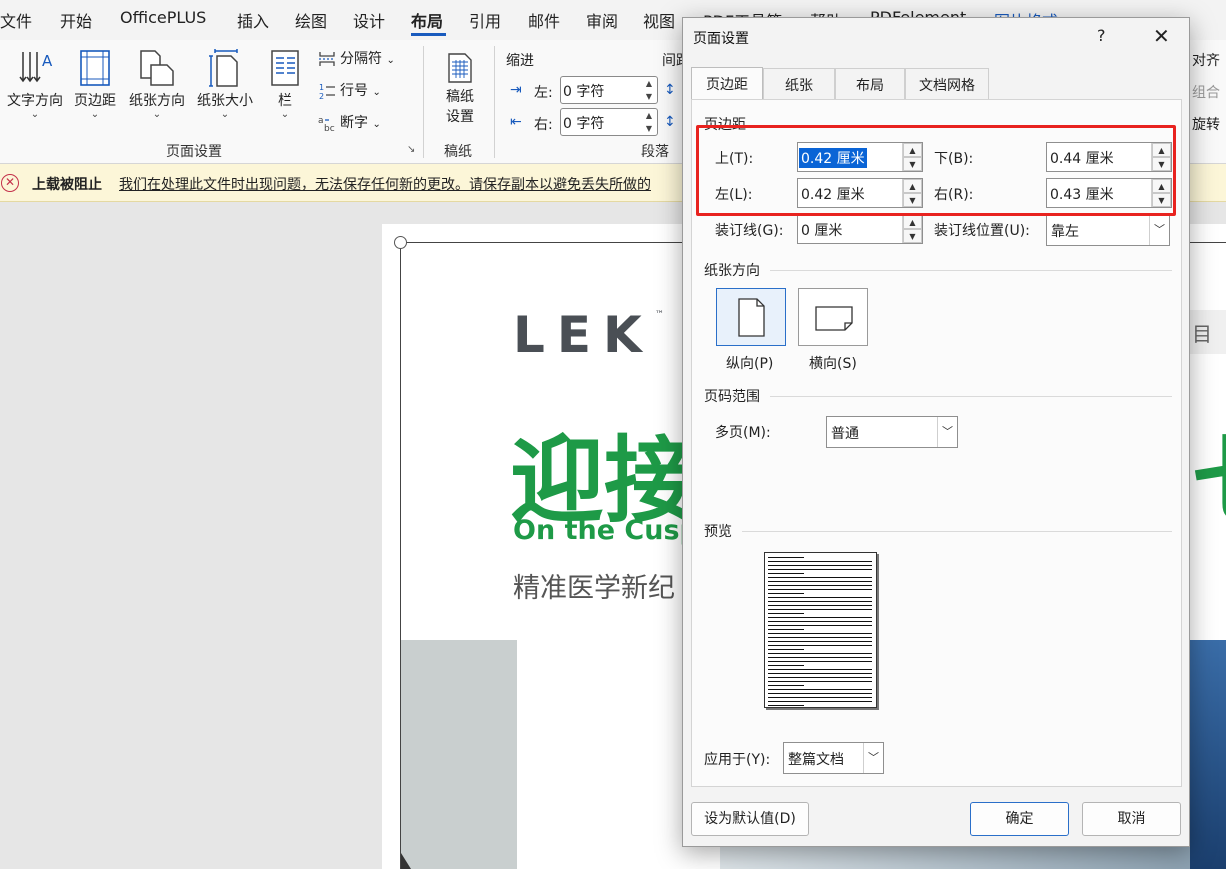  What do you see at coordinates (321, 87) in the screenshot?
I see `svg-text: 1` at bounding box center [321, 87].